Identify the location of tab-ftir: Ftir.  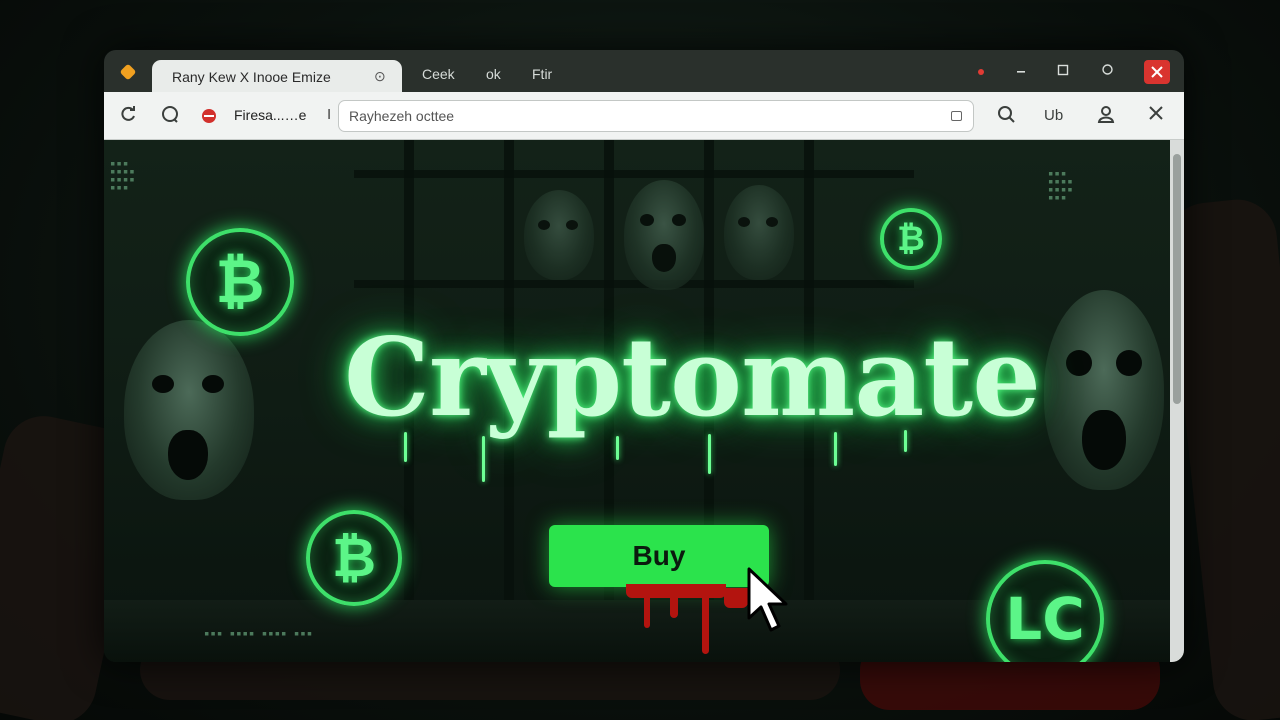
(542, 74).